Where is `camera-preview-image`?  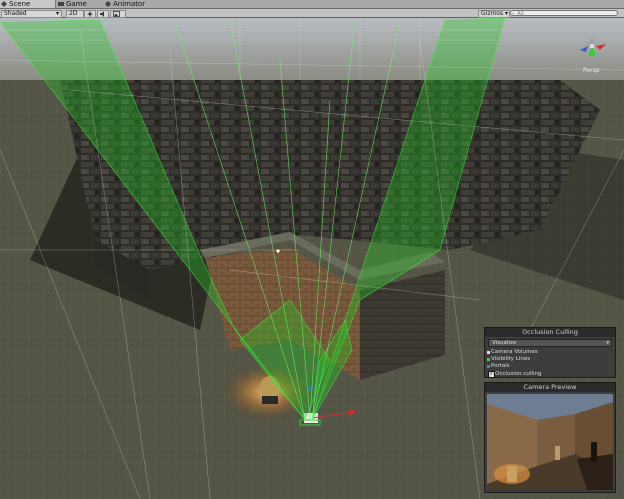 camera-preview-image is located at coordinates (550, 442).